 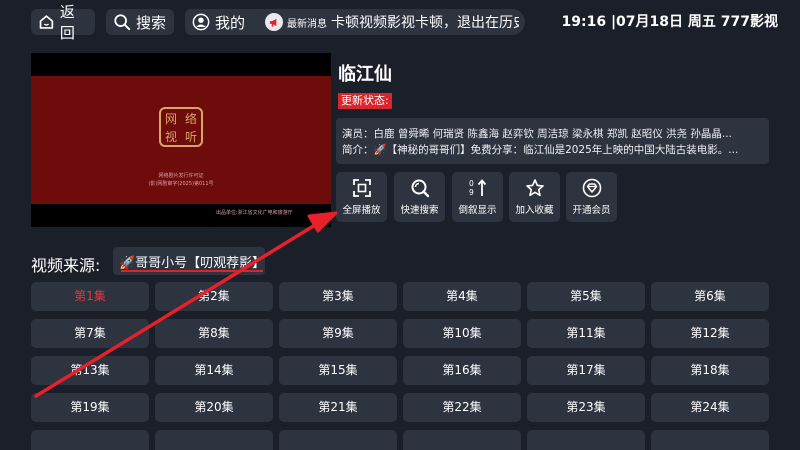 I want to click on episode-button: 第6集, so click(x=710, y=296).